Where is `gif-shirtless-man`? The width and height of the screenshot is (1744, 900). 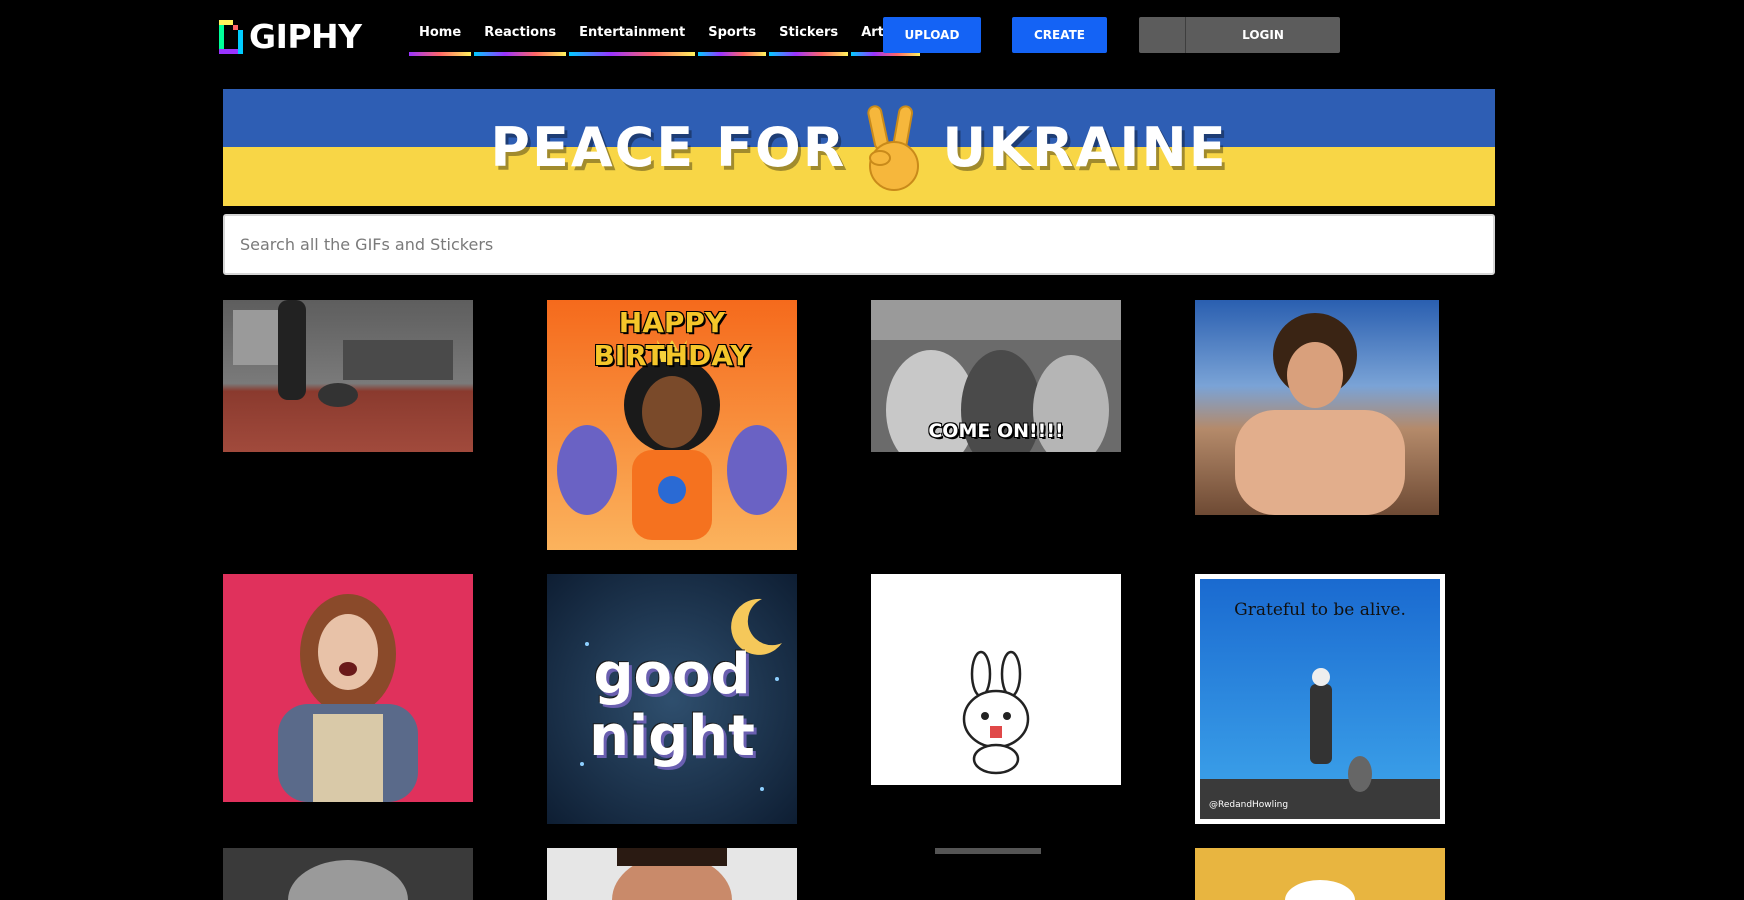 gif-shirtless-man is located at coordinates (1317, 407).